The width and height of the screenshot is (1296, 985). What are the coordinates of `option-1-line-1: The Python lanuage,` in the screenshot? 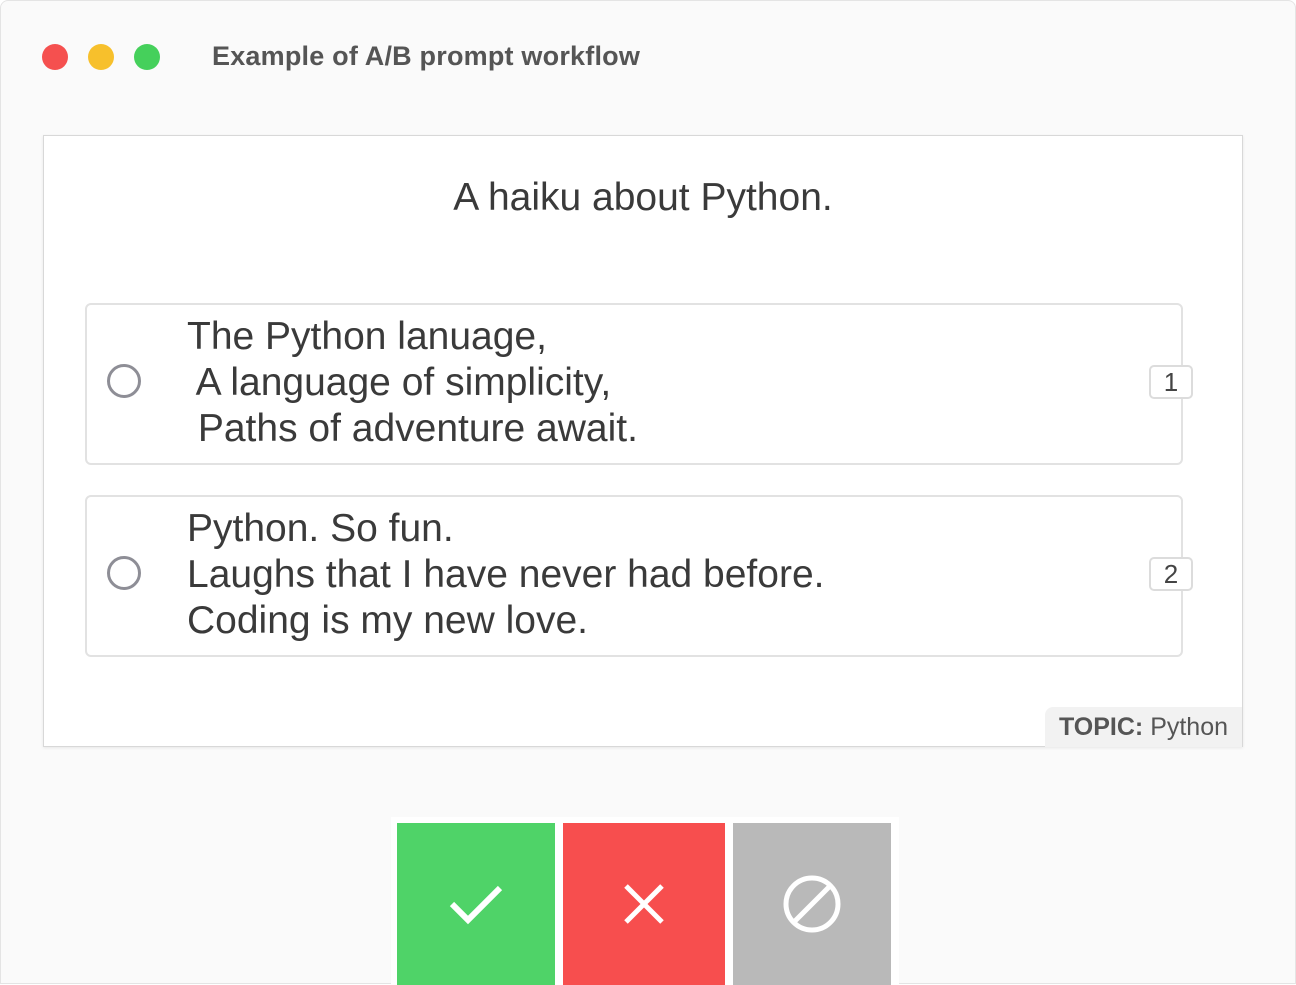 It's located at (367, 336).